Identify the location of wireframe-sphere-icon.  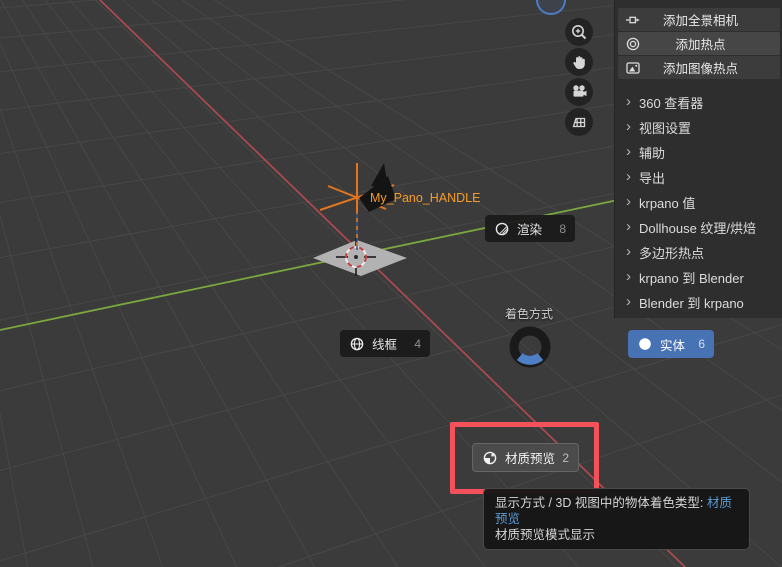
(357, 343).